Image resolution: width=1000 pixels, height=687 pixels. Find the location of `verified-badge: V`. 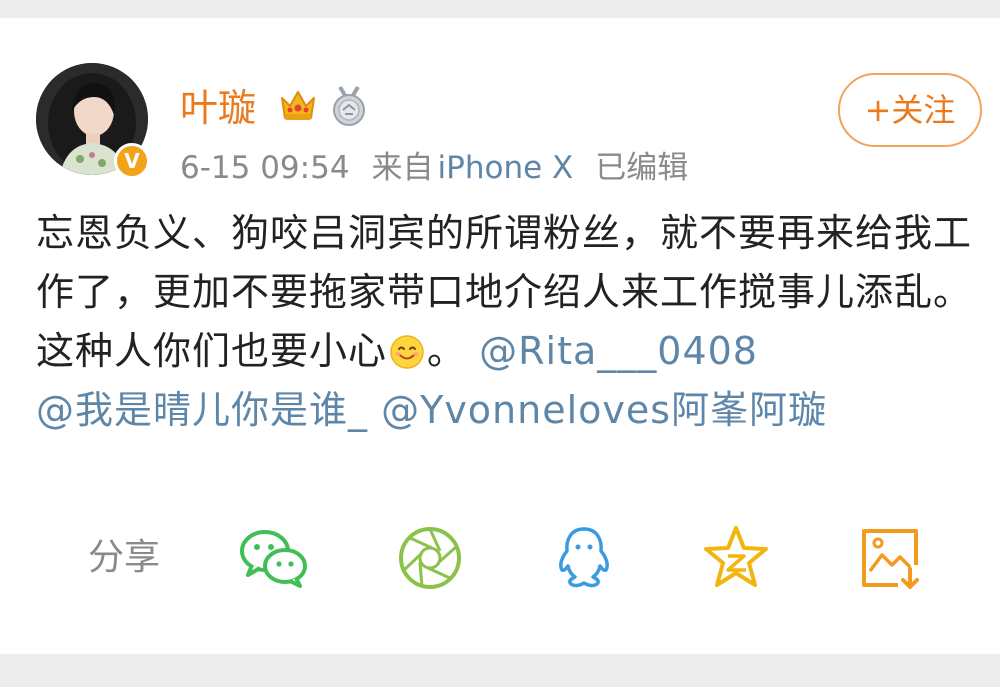

verified-badge: V is located at coordinates (132, 161).